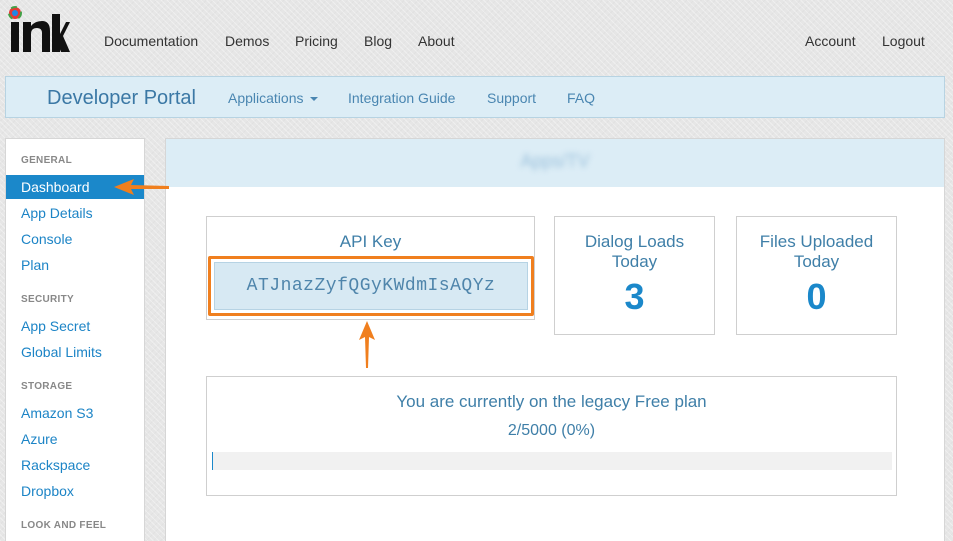 Image resolution: width=953 pixels, height=541 pixels. What do you see at coordinates (47, 386) in the screenshot?
I see `sidebar-header-storage: STORAGE` at bounding box center [47, 386].